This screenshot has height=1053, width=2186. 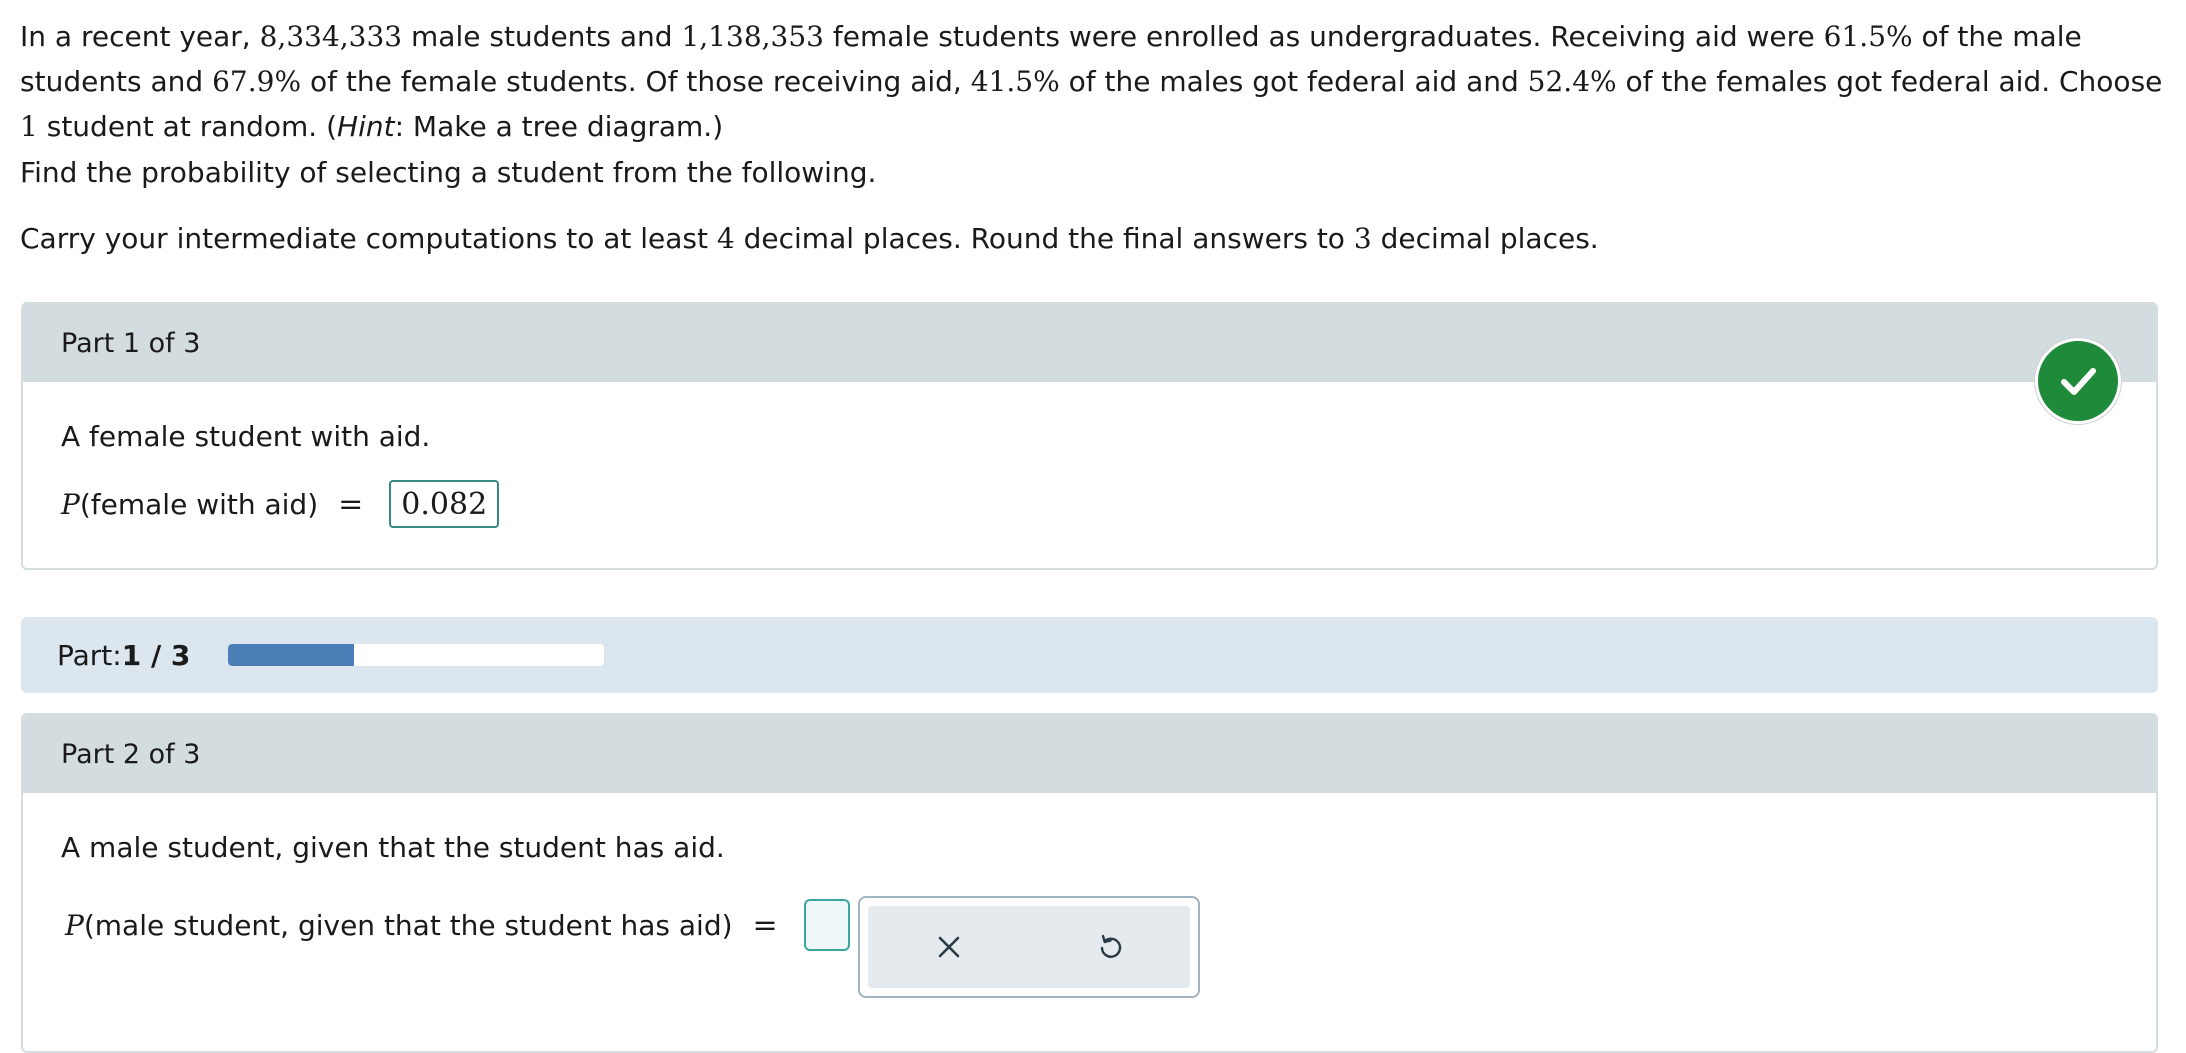 What do you see at coordinates (246, 436) in the screenshot?
I see `part1-question: A female student with aid.` at bounding box center [246, 436].